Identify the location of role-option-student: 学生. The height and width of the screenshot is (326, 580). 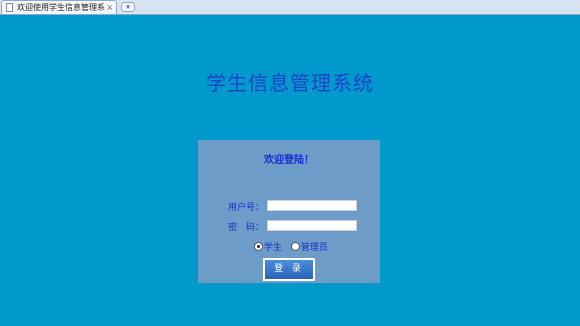
(268, 246).